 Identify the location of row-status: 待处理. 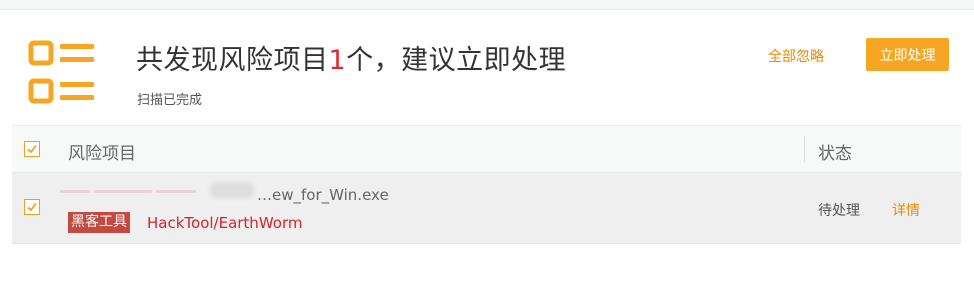
(839, 211).